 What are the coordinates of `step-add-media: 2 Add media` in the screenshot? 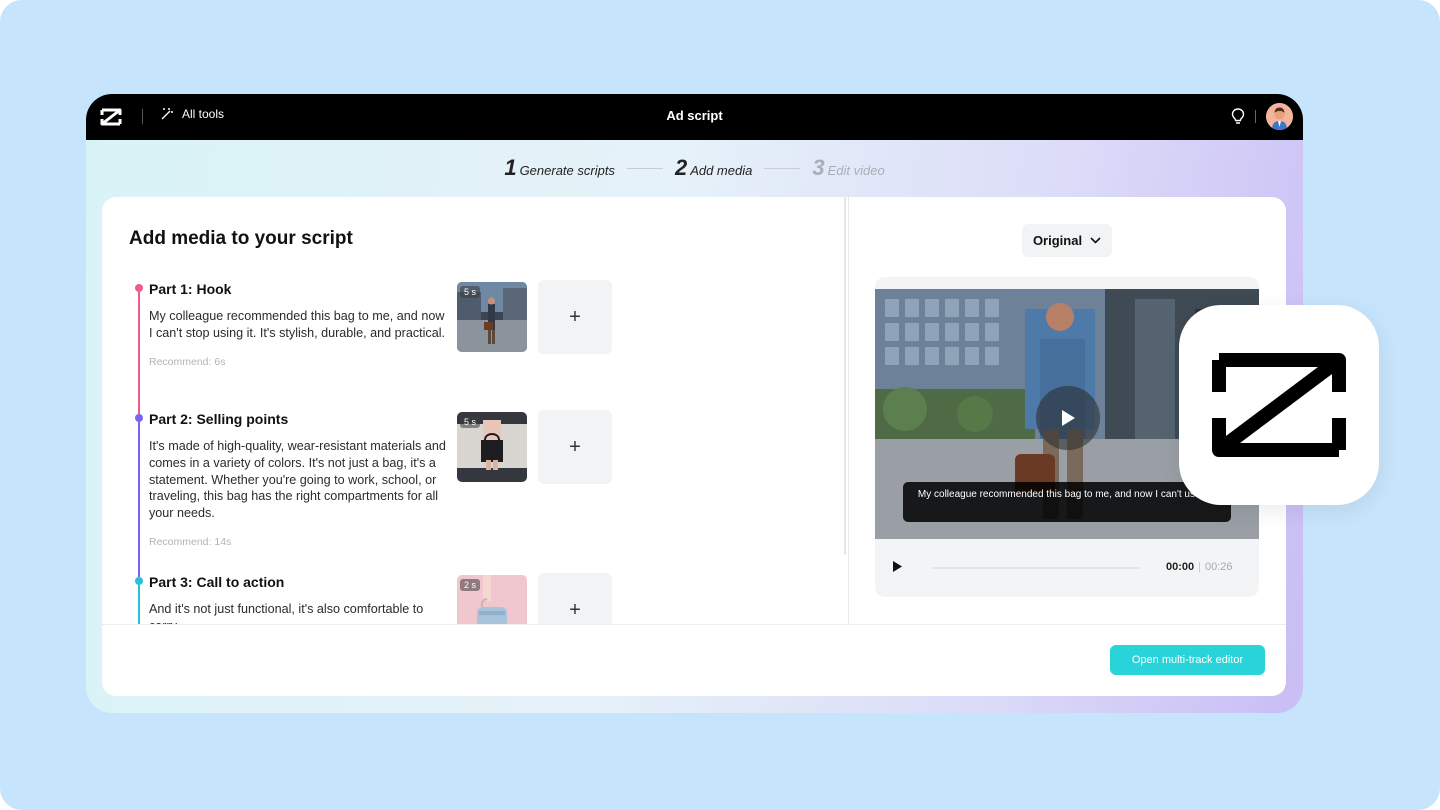 It's located at (713, 167).